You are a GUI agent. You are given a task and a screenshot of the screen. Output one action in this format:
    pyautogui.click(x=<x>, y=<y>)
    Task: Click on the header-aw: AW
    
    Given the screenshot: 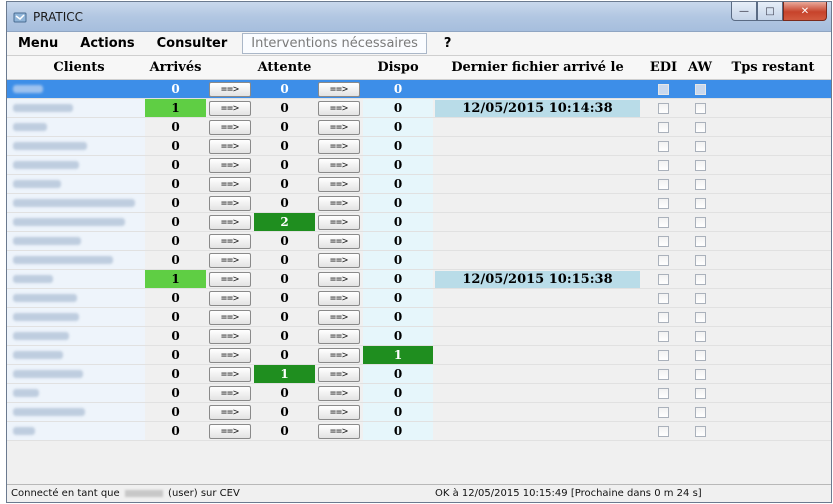 What is the action you would take?
    pyautogui.click(x=700, y=67)
    